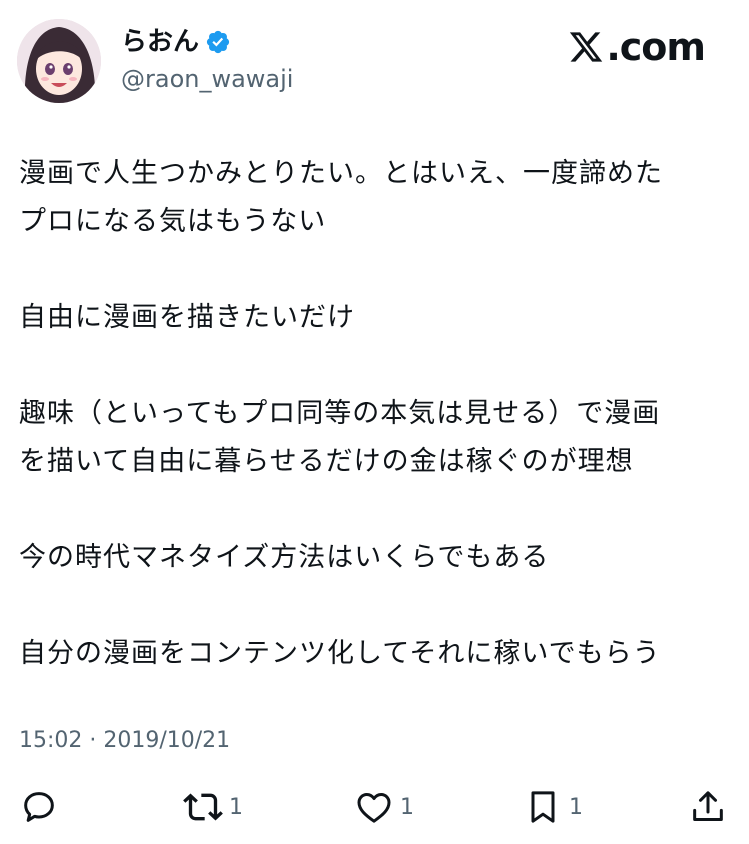 Image resolution: width=749 pixels, height=844 pixels. I want to click on tweet-paragraph: 漫画で人生つかみとりたい。とはいえ、一度諦めた プロになる気はもうない, so click(375, 198).